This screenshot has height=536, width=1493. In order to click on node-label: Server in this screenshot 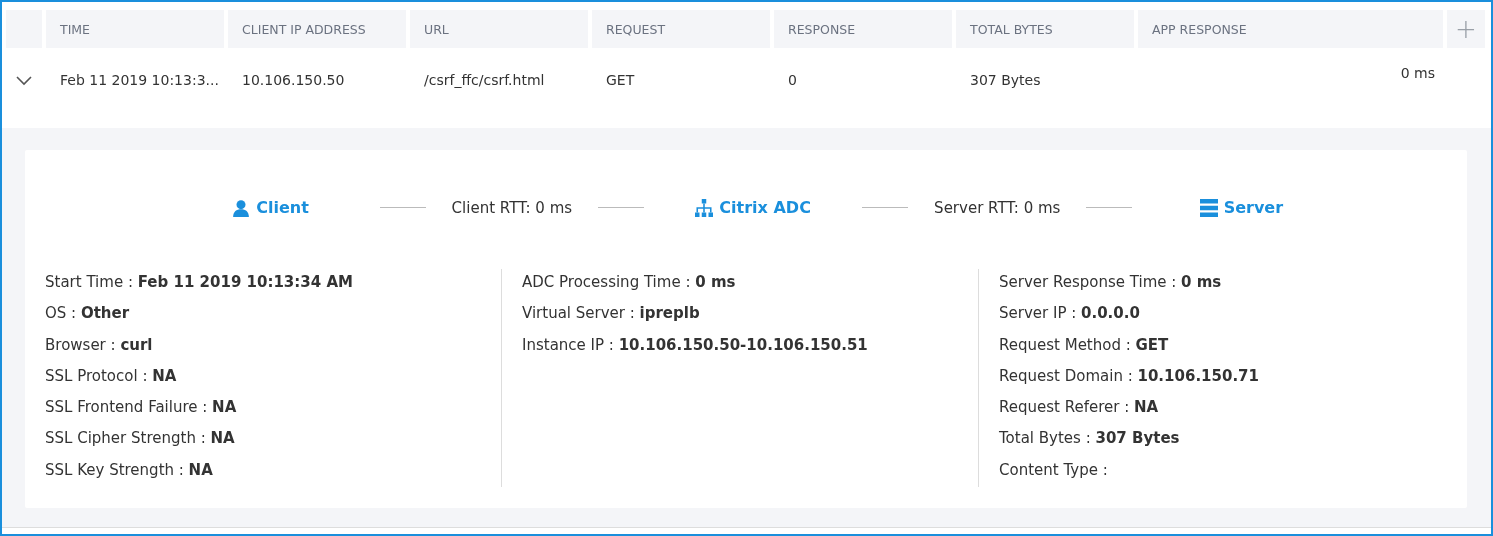, I will do `click(1253, 207)`.